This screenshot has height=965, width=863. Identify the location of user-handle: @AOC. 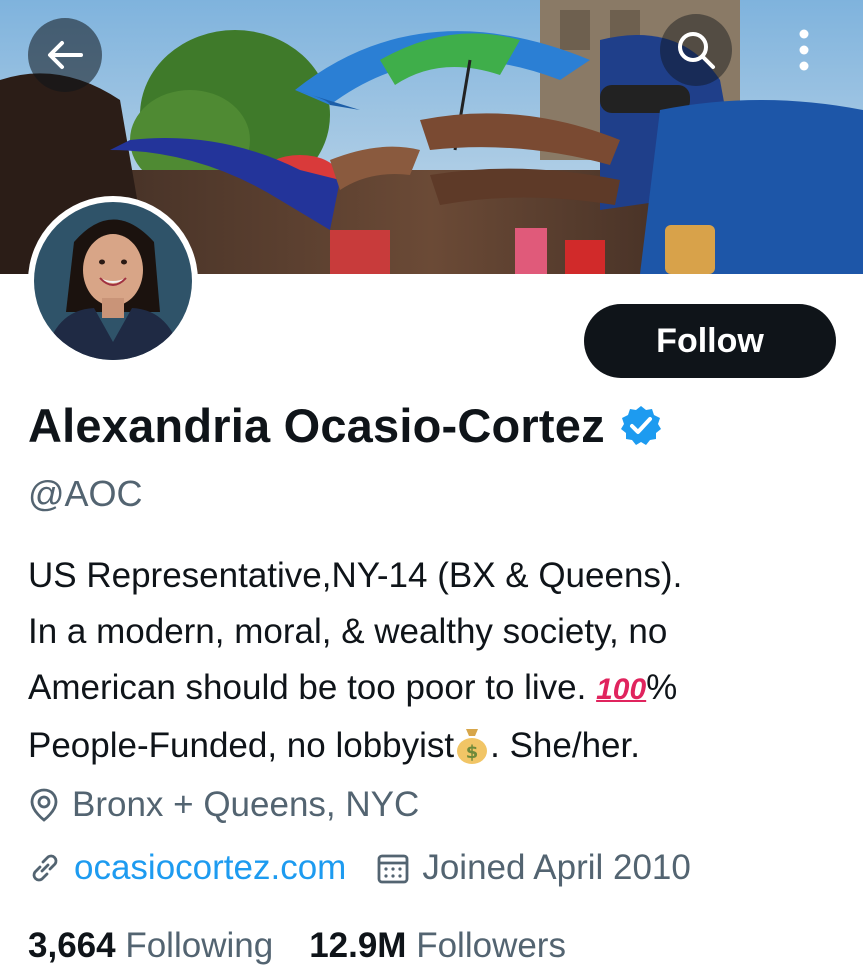
(85, 493).